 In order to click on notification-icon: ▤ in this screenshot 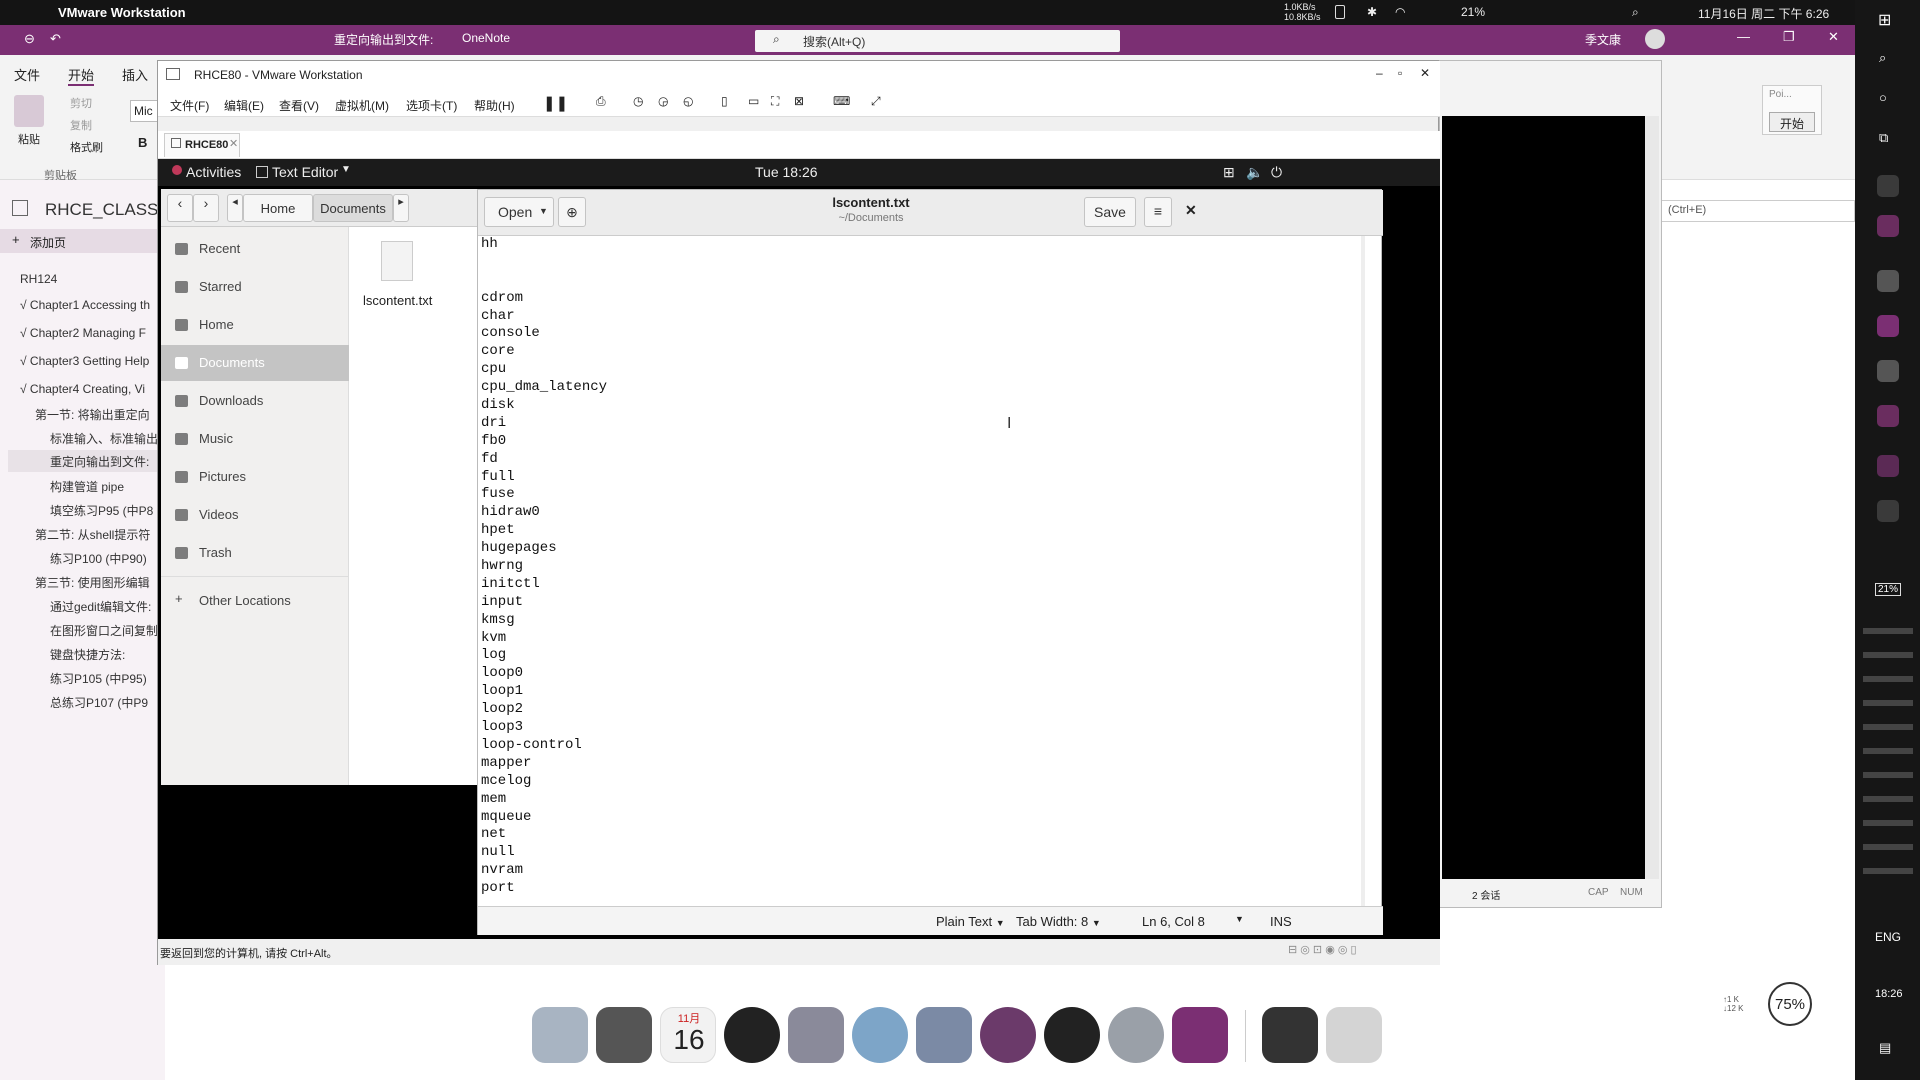, I will do `click(1885, 1048)`.